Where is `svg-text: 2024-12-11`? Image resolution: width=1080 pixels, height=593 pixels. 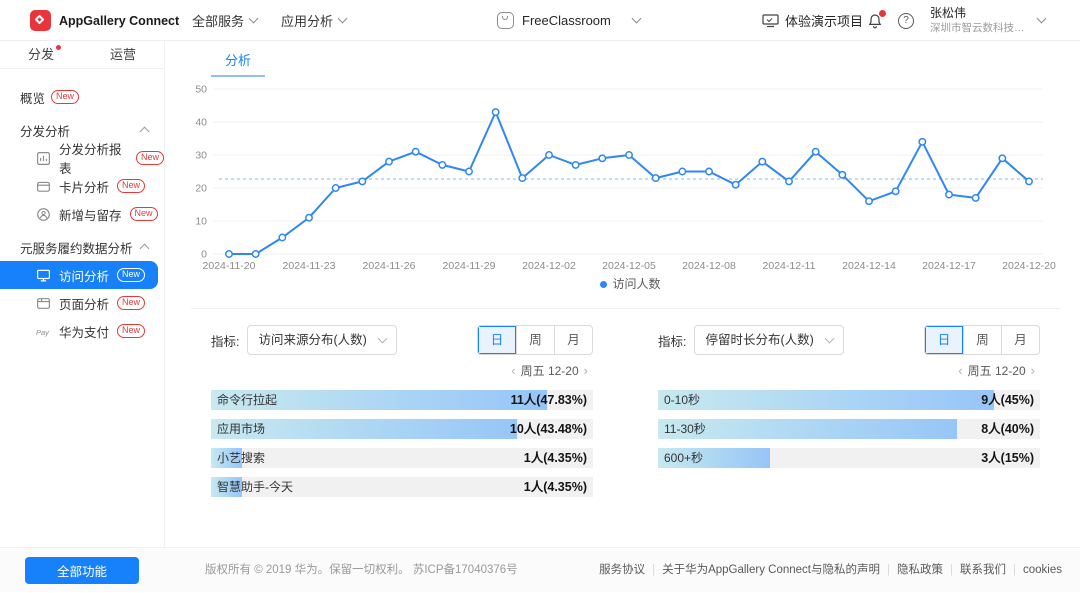
svg-text: 2024-12-11 is located at coordinates (789, 266).